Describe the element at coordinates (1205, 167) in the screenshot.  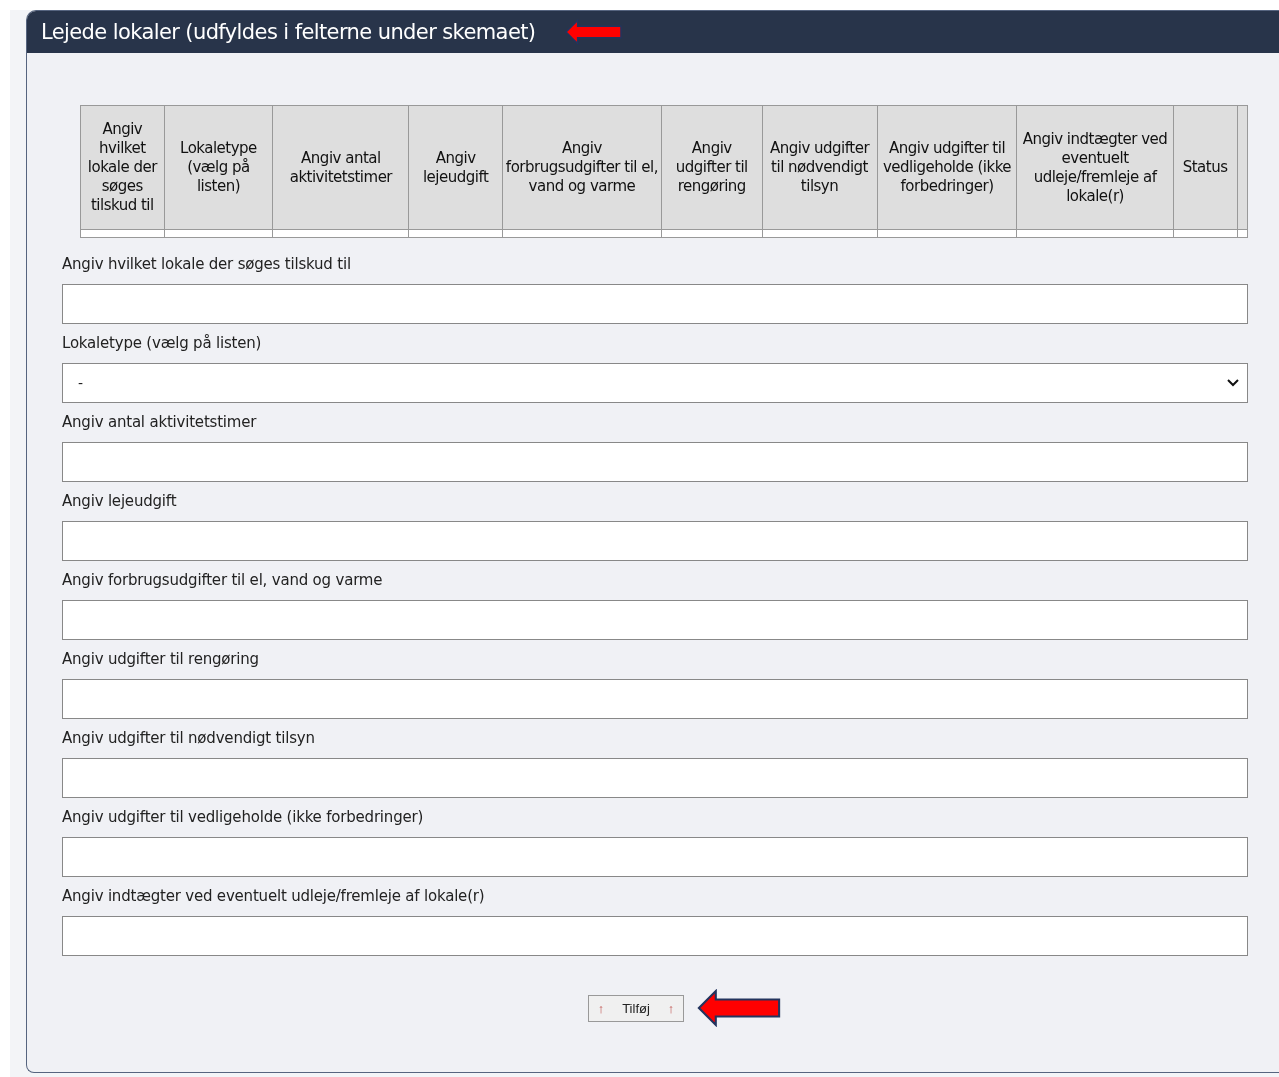
I see `column-header: Status` at that location.